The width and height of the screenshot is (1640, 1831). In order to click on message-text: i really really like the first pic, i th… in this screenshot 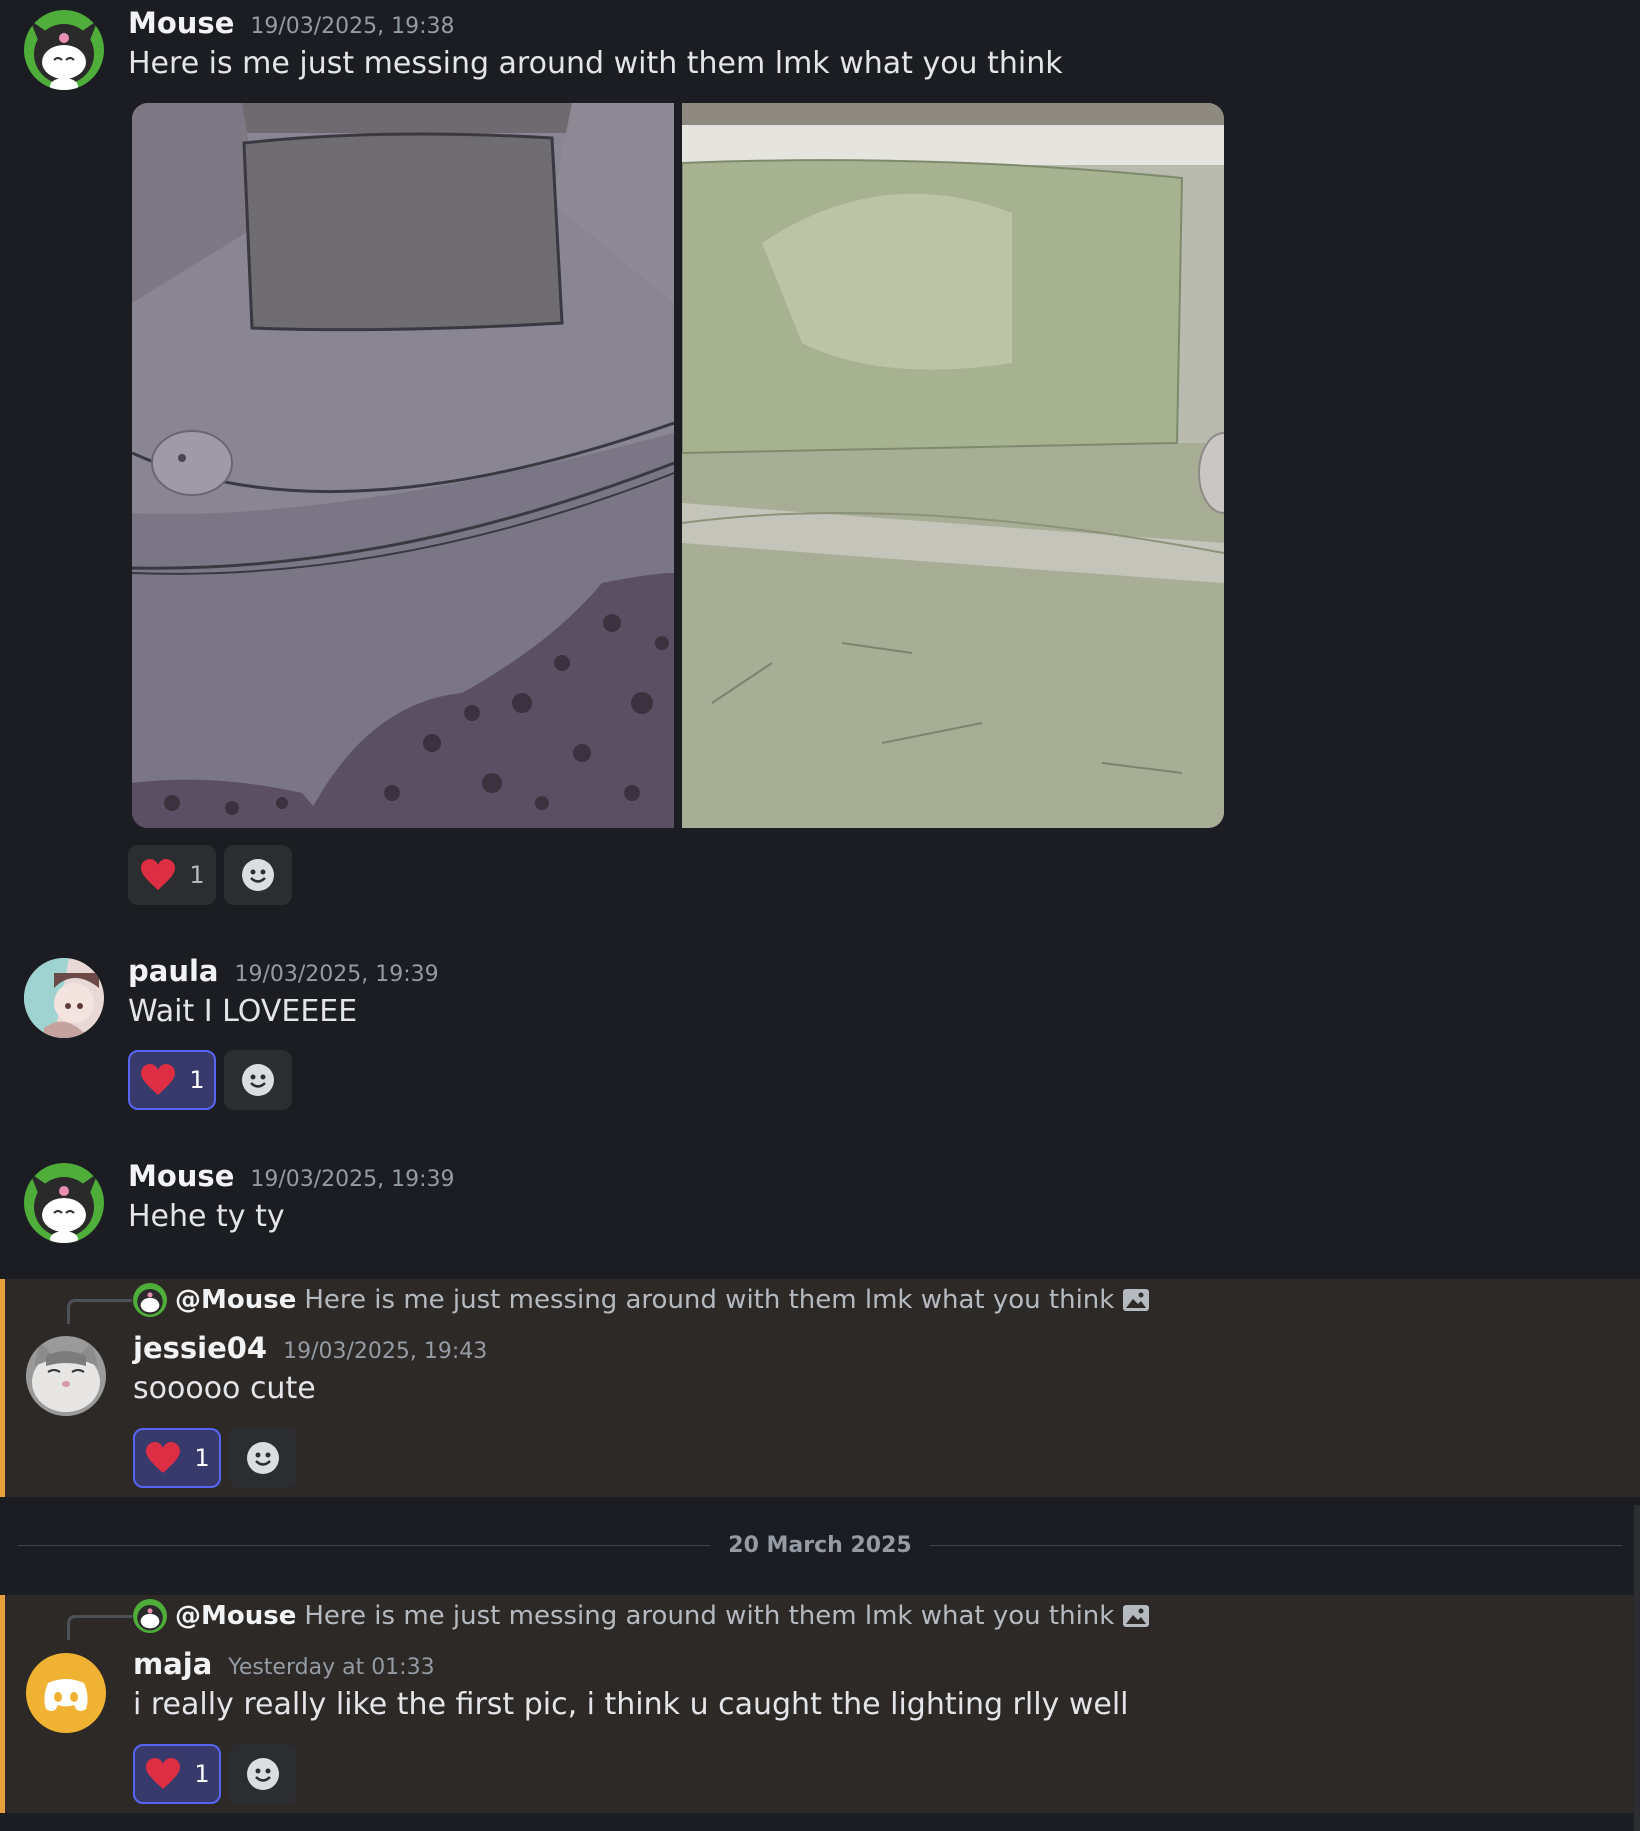, I will do `click(631, 1704)`.